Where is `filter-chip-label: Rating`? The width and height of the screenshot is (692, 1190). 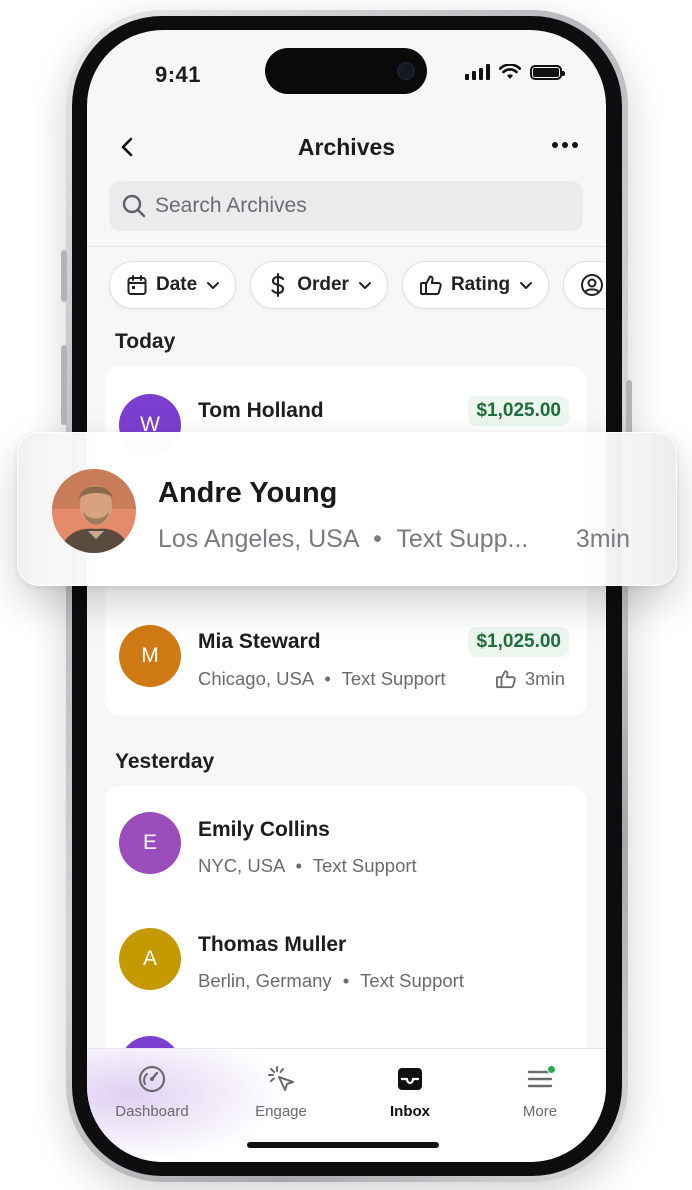
filter-chip-label: Rating is located at coordinates (480, 284).